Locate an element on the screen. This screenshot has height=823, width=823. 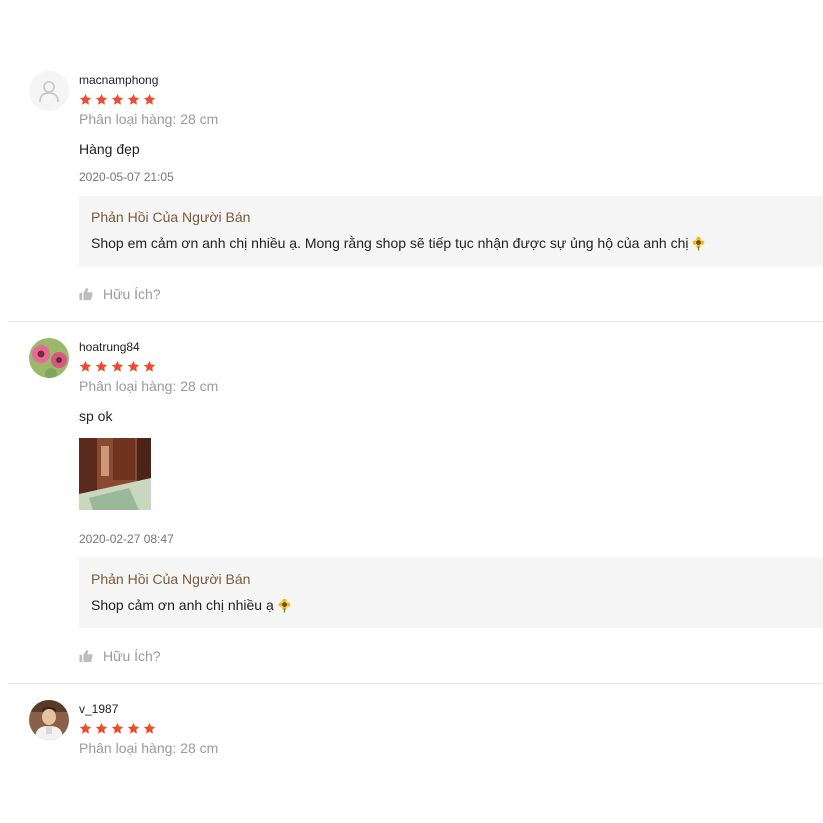
person-avatar-image is located at coordinates (49, 720).